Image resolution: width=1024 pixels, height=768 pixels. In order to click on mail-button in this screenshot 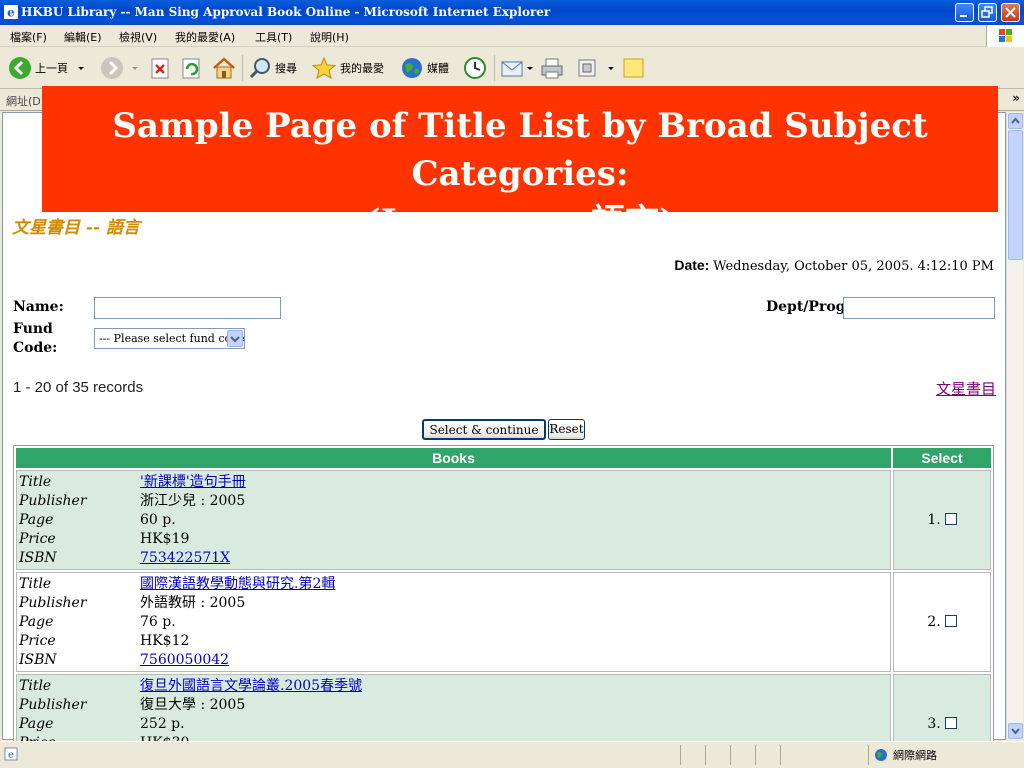, I will do `click(517, 68)`.